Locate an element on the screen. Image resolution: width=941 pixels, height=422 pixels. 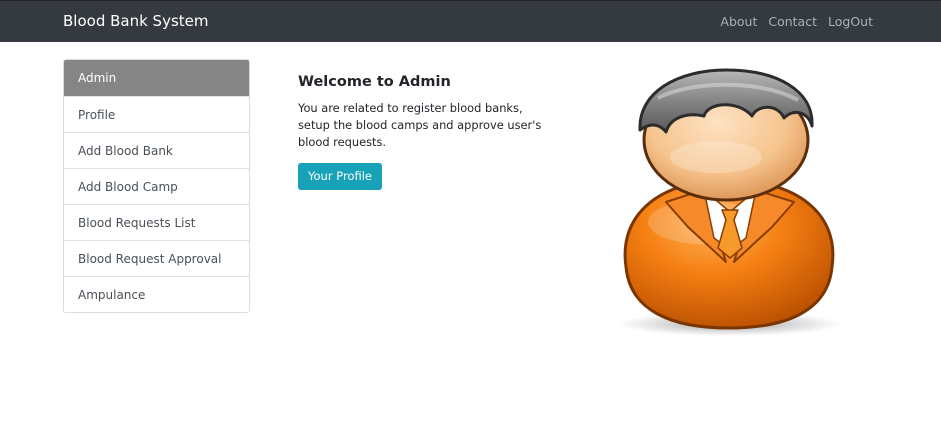
page-title: Welcome to Admin is located at coordinates (374, 82).